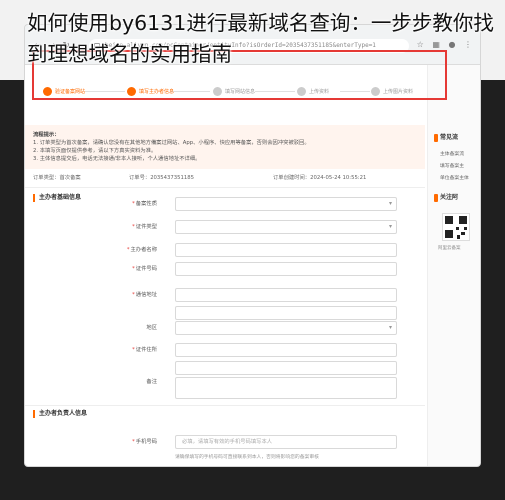  Describe the element at coordinates (286, 204) in the screenshot. I see `filing-nature-select` at that location.